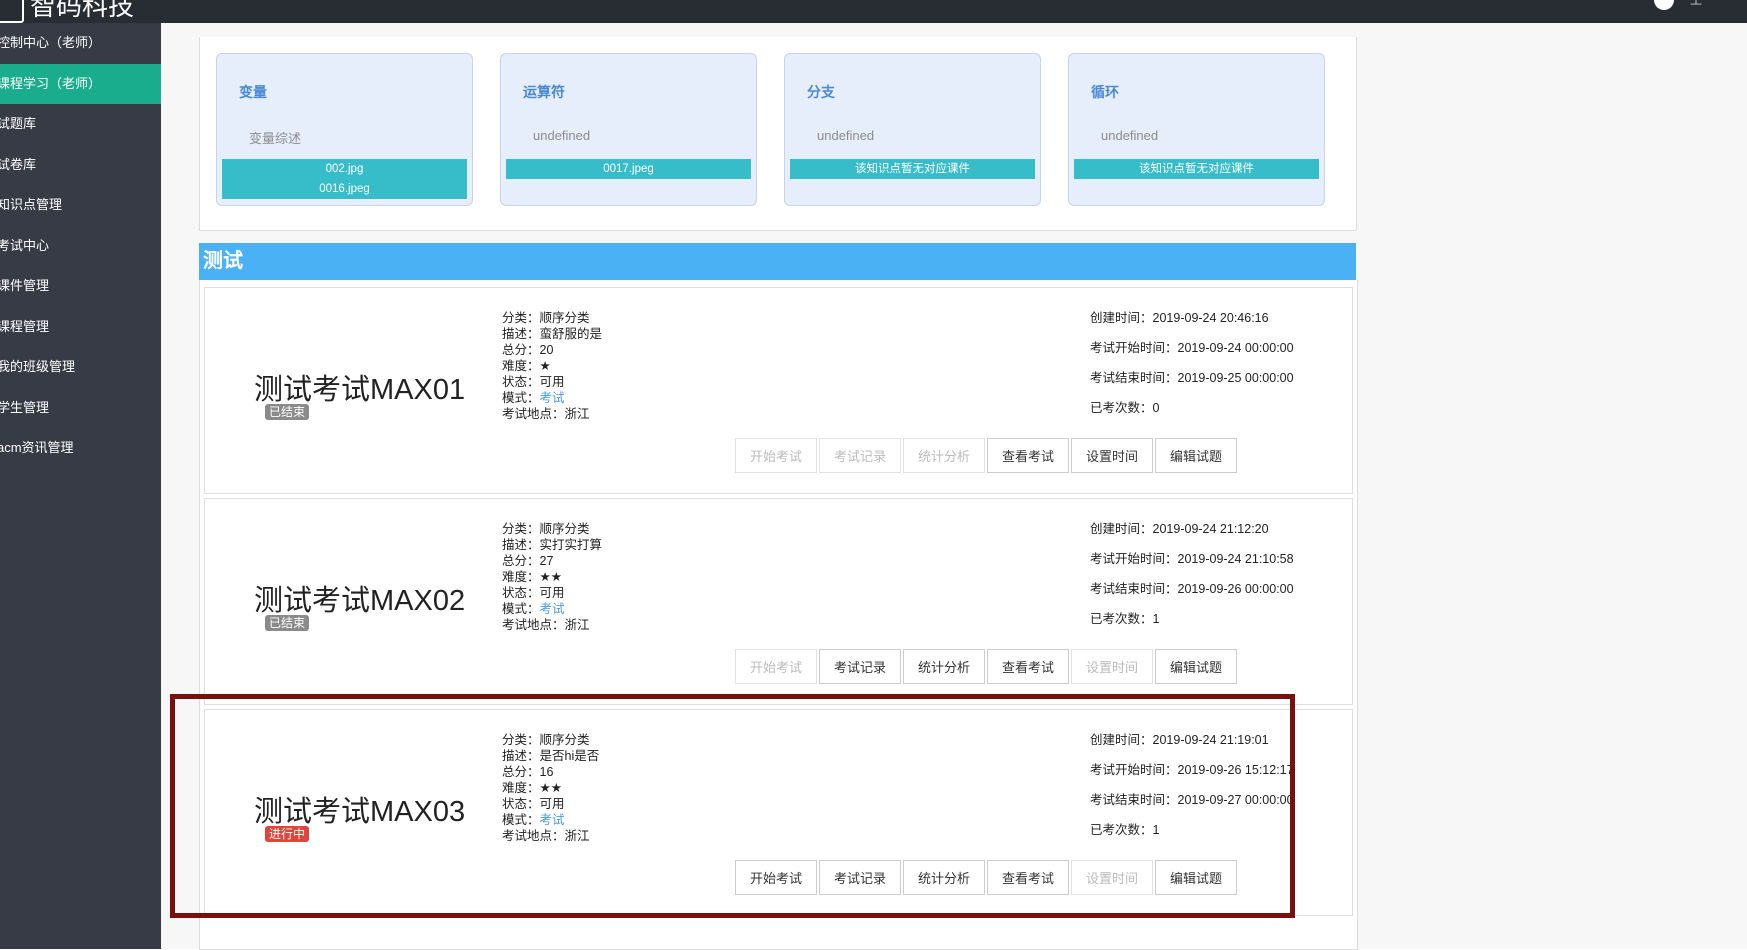  Describe the element at coordinates (360, 601) in the screenshot. I see `exam-title: 测试考试MAX02` at that location.